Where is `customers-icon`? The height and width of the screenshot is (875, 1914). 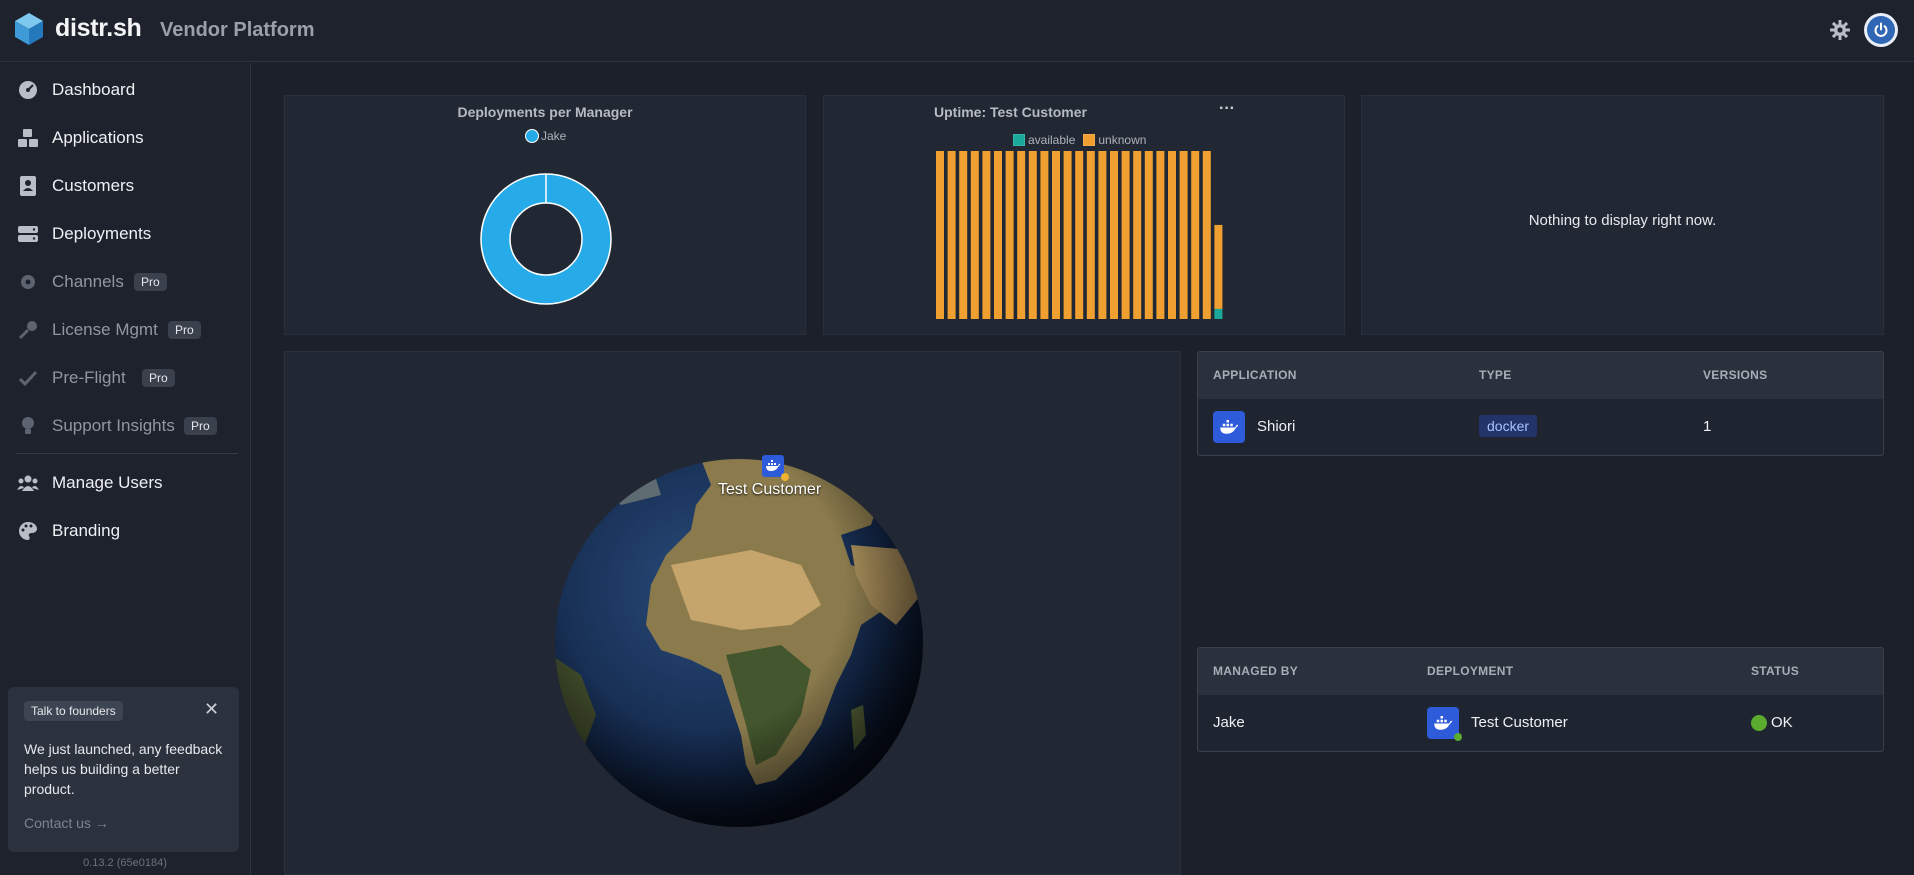
customers-icon is located at coordinates (28, 186).